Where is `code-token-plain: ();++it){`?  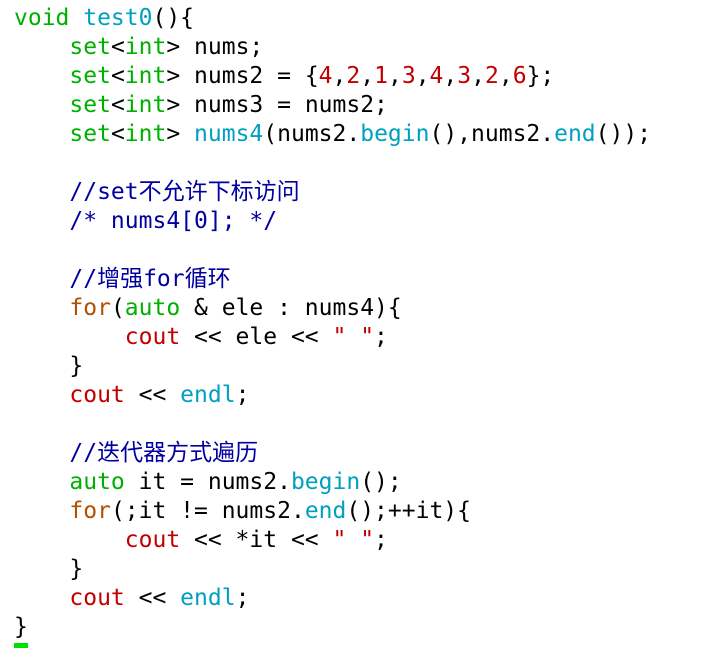
code-token-plain: ();++it){ is located at coordinates (408, 511).